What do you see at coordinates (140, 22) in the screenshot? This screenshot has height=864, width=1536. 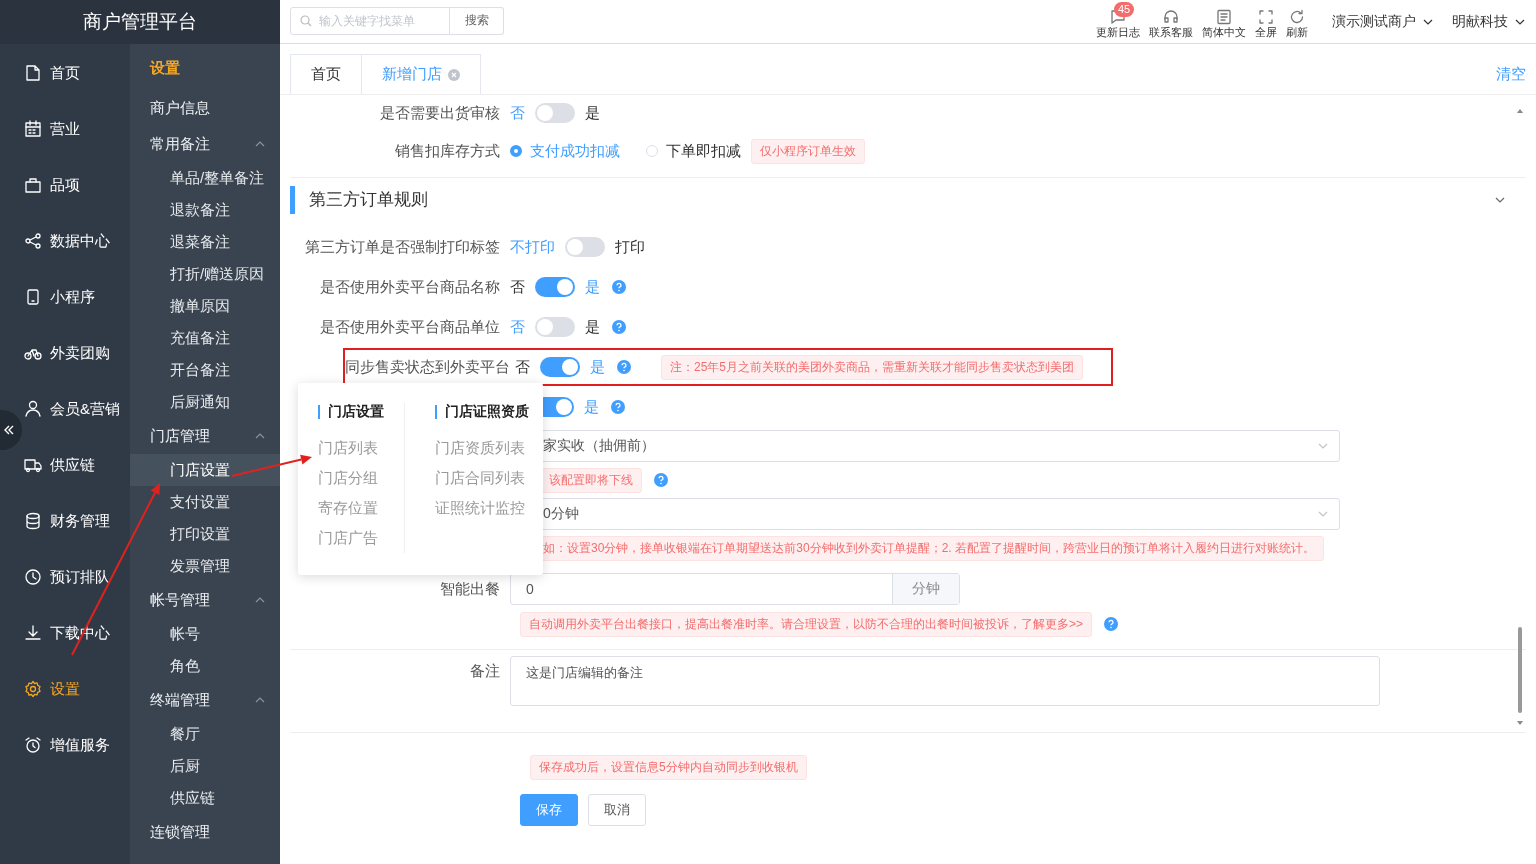 I see `app-title: 商户管理平台` at bounding box center [140, 22].